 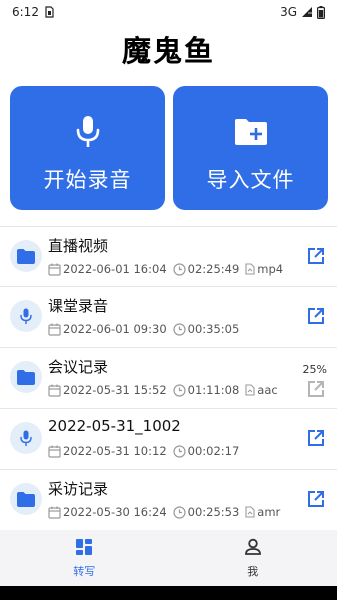 I want to click on import-file-button: 导入文件, so click(x=250, y=148).